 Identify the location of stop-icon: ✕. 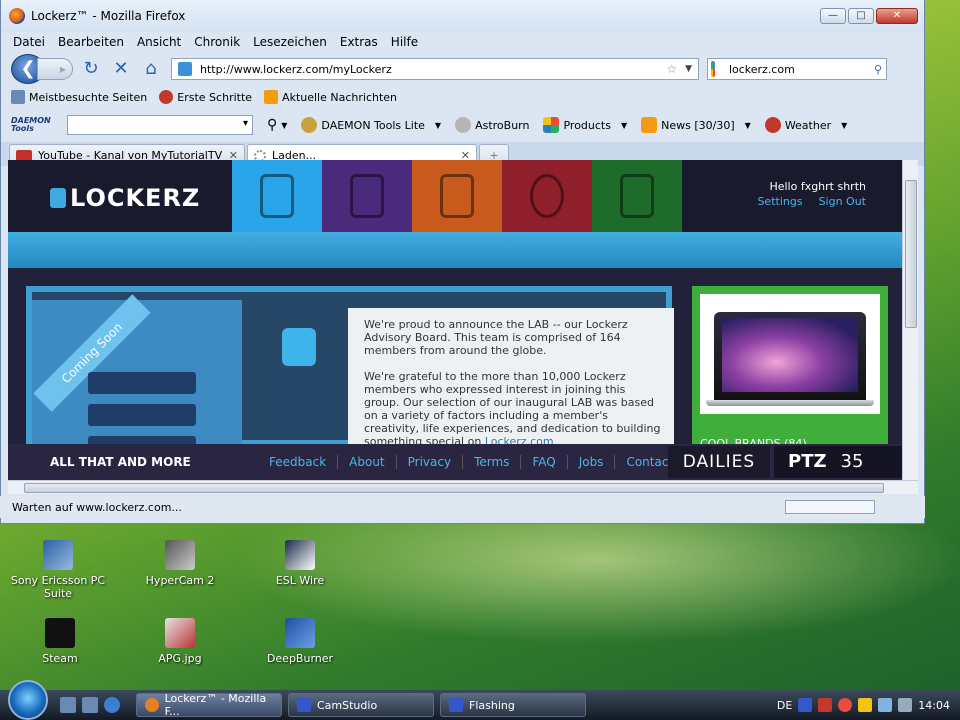
(121, 69).